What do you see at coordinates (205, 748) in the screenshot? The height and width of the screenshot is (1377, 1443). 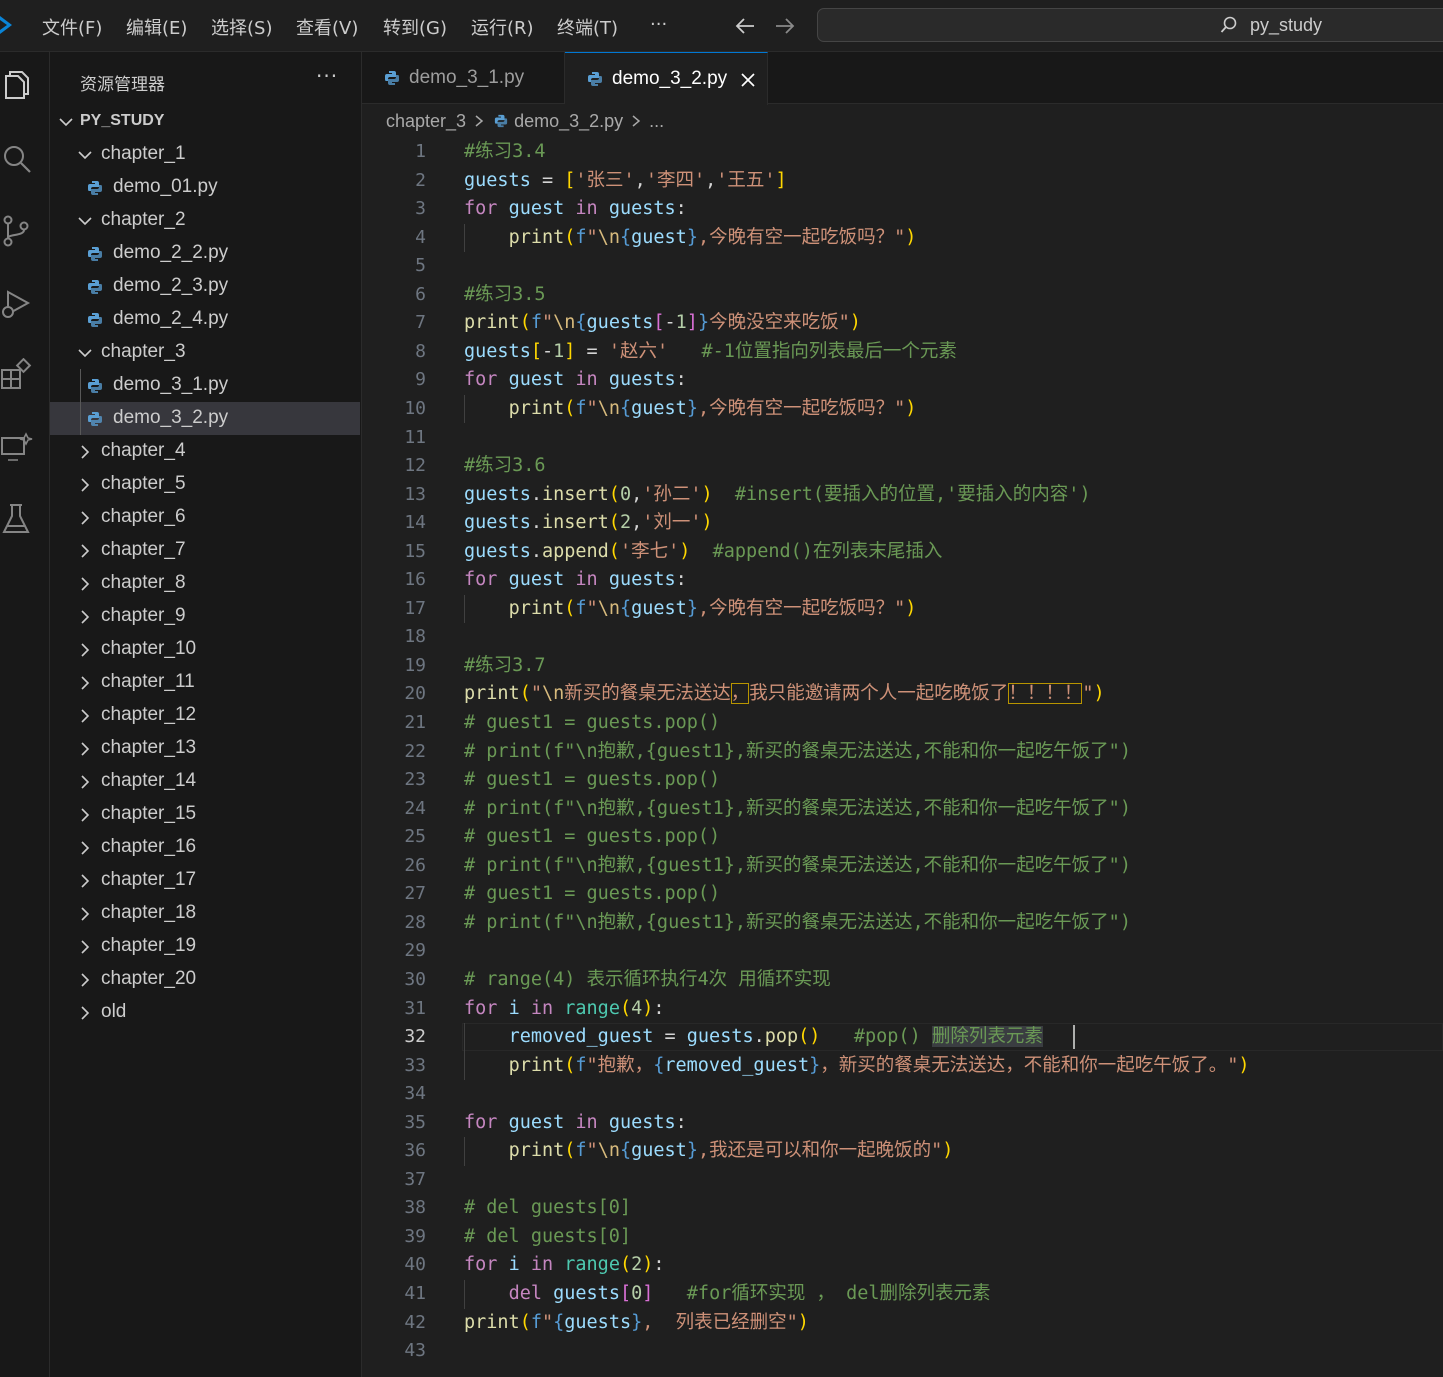 I see `tree-folder: chapter_13` at bounding box center [205, 748].